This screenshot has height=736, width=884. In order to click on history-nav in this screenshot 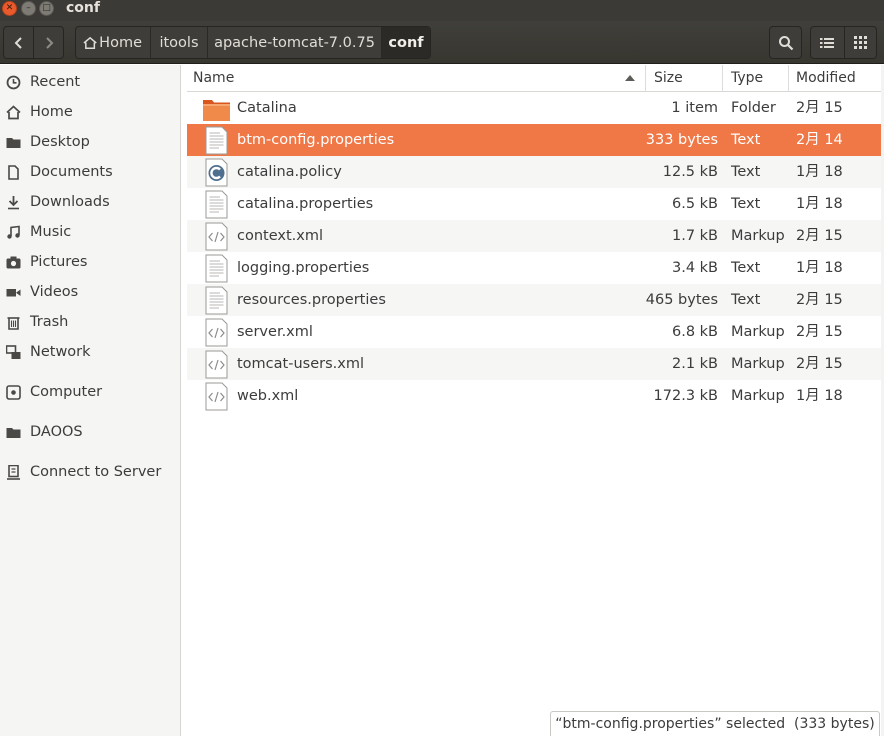, I will do `click(33, 42)`.